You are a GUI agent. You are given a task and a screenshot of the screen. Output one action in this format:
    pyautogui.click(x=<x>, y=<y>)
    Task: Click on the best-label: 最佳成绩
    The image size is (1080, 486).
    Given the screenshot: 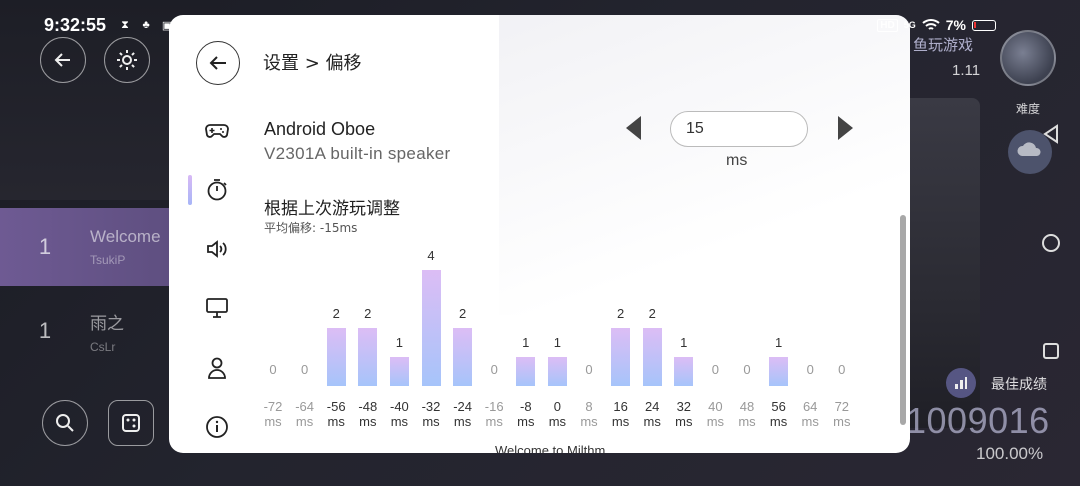 What is the action you would take?
    pyautogui.click(x=1019, y=384)
    